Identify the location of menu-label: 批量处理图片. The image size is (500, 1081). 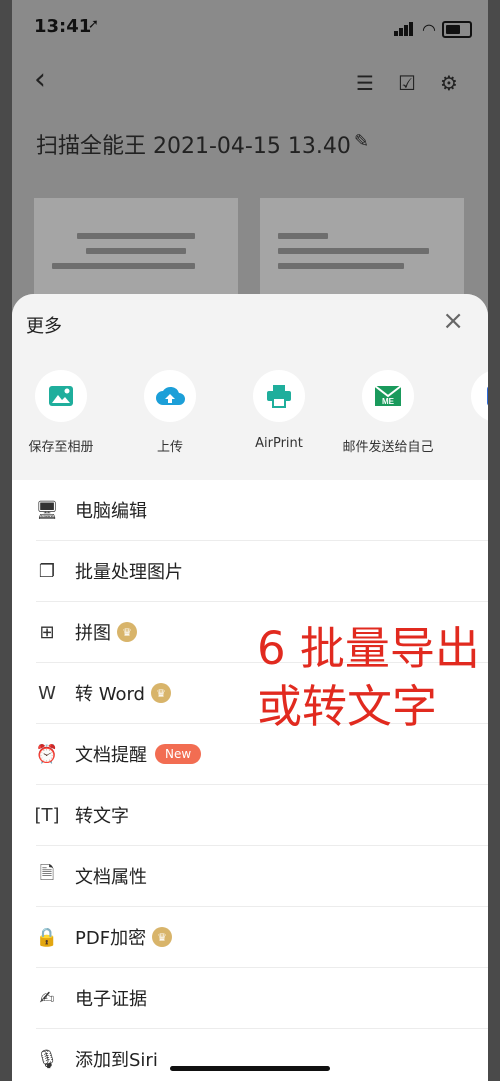
(129, 572).